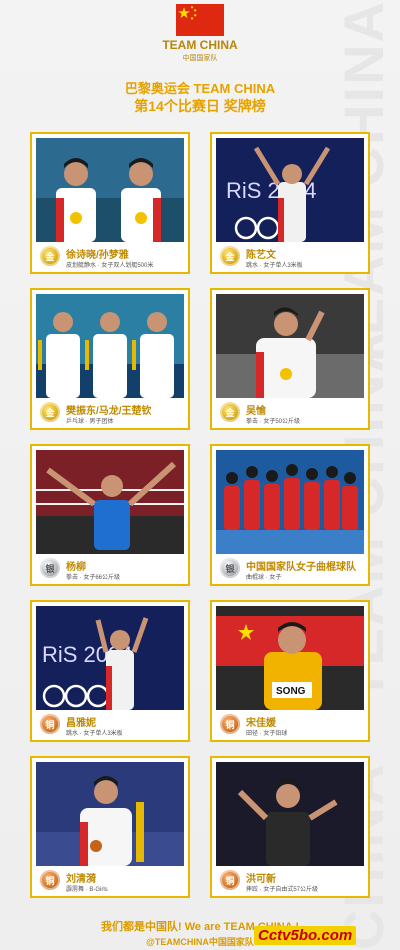 The height and width of the screenshot is (950, 400). Describe the element at coordinates (200, 20) in the screenshot. I see `china-flag-icon` at that location.